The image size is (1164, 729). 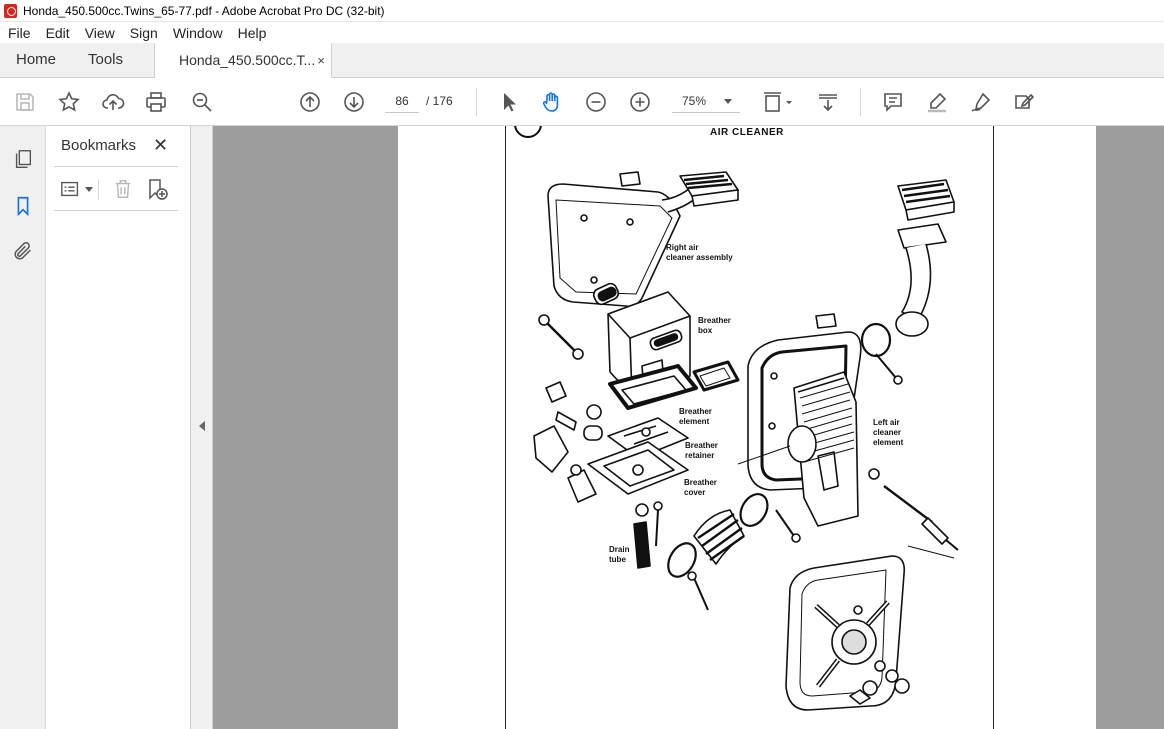 I want to click on label-breather-box-1: Breather, so click(x=714, y=320).